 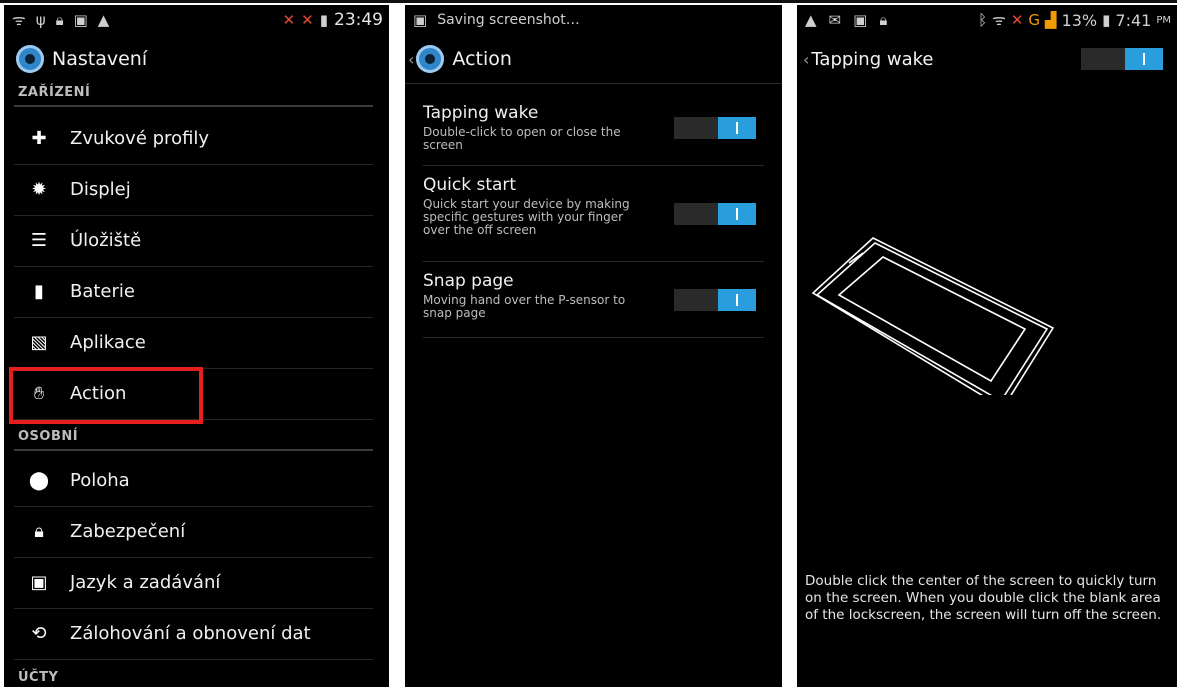 I want to click on item-label: Úložiště, so click(x=106, y=240).